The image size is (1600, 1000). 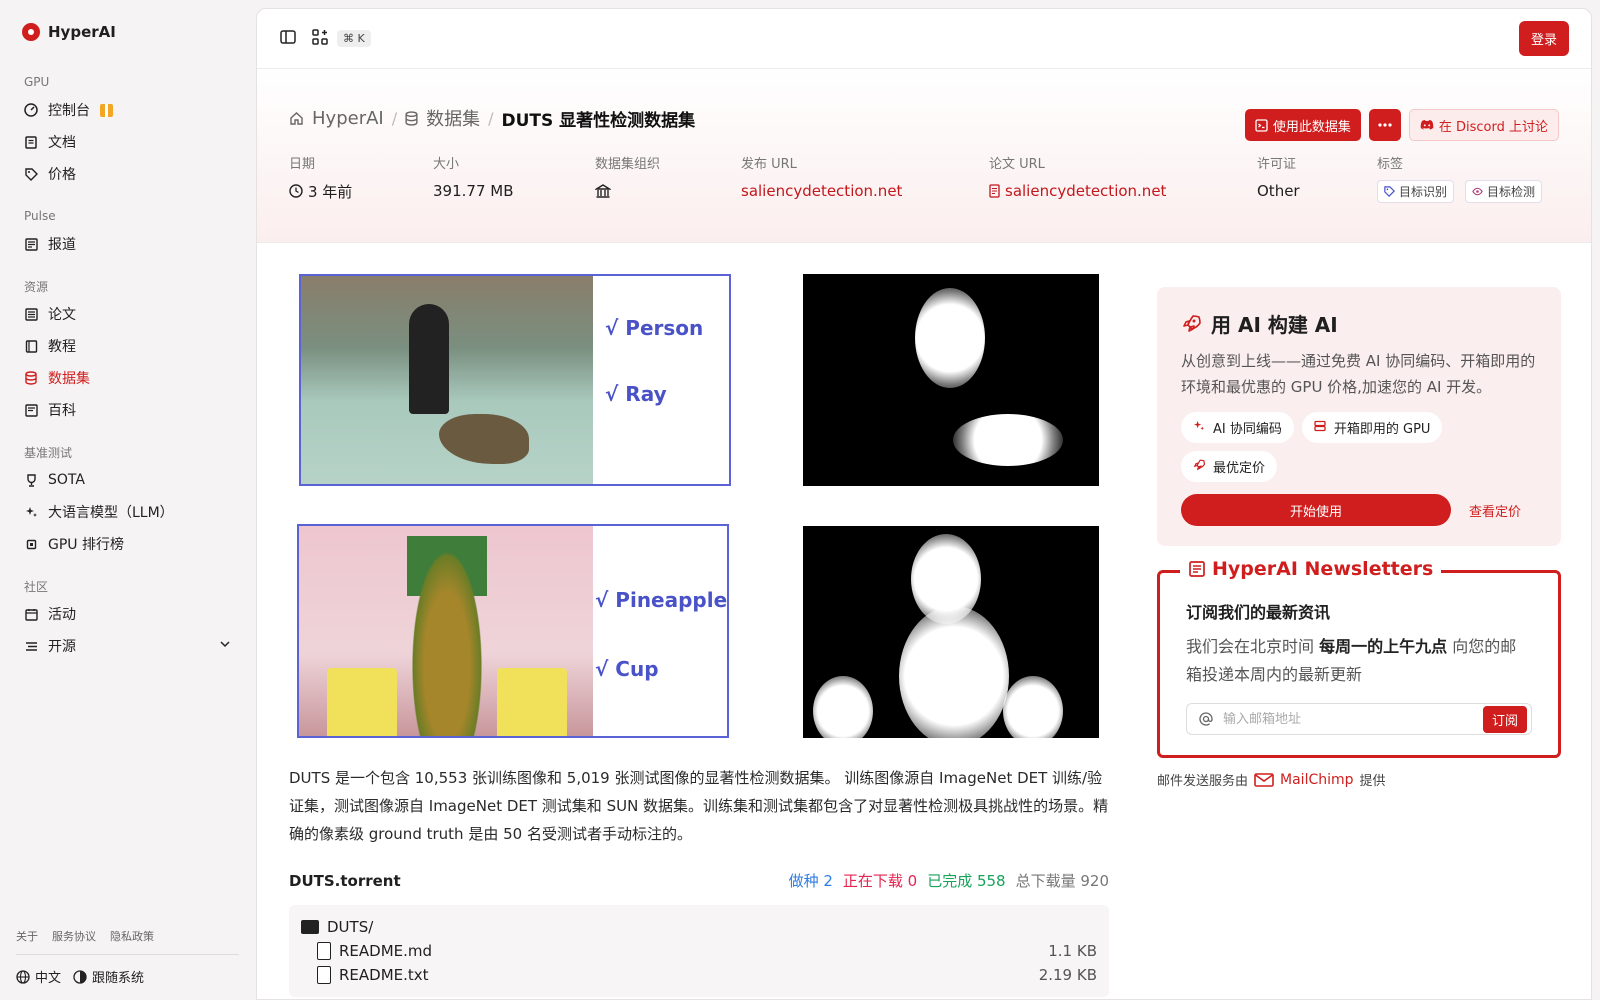 I want to click on meta-paper-url: 论文 URL saliencydetection.net, so click(x=1123, y=177).